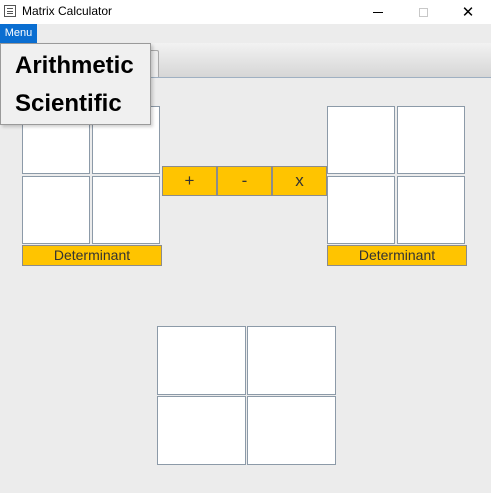 Image resolution: width=491 pixels, height=493 pixels. I want to click on determinant-b-button: Determinant, so click(397, 255).